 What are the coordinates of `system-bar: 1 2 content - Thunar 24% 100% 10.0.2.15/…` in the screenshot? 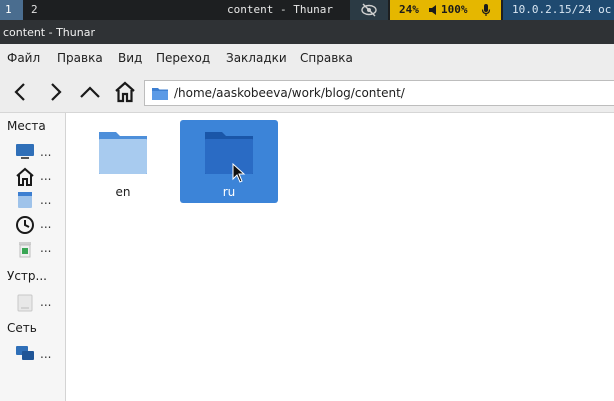 It's located at (307, 10).